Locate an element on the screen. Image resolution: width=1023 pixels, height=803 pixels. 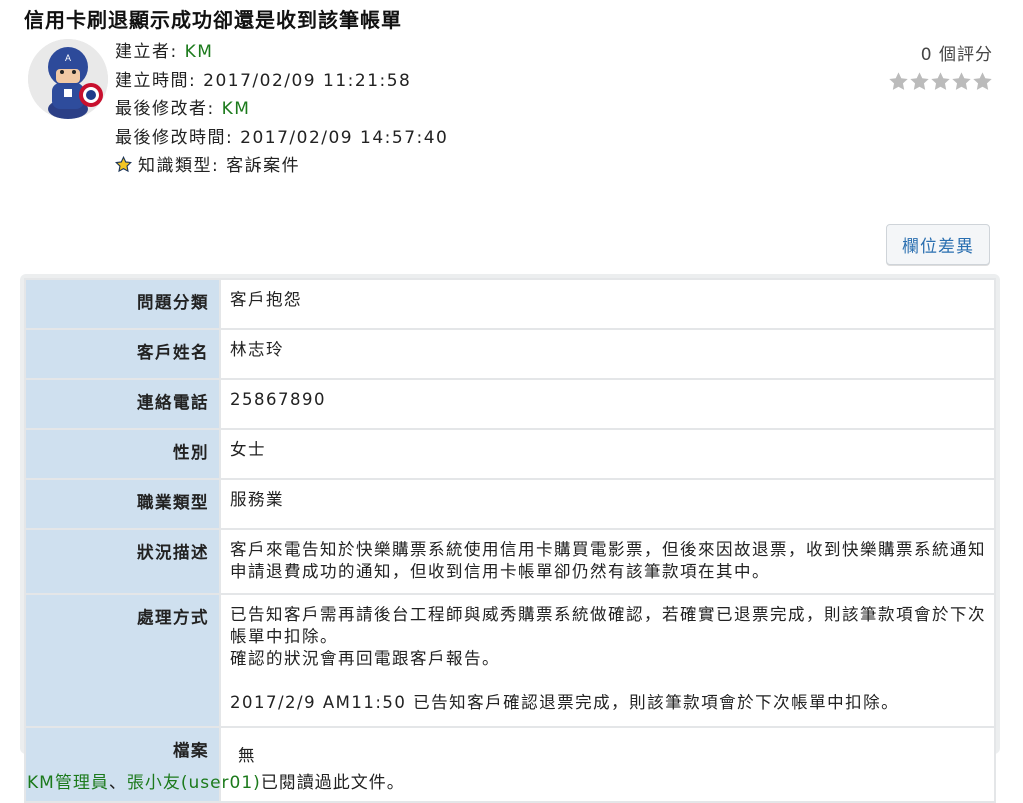
field-key: 狀況描述 is located at coordinates (122, 561).